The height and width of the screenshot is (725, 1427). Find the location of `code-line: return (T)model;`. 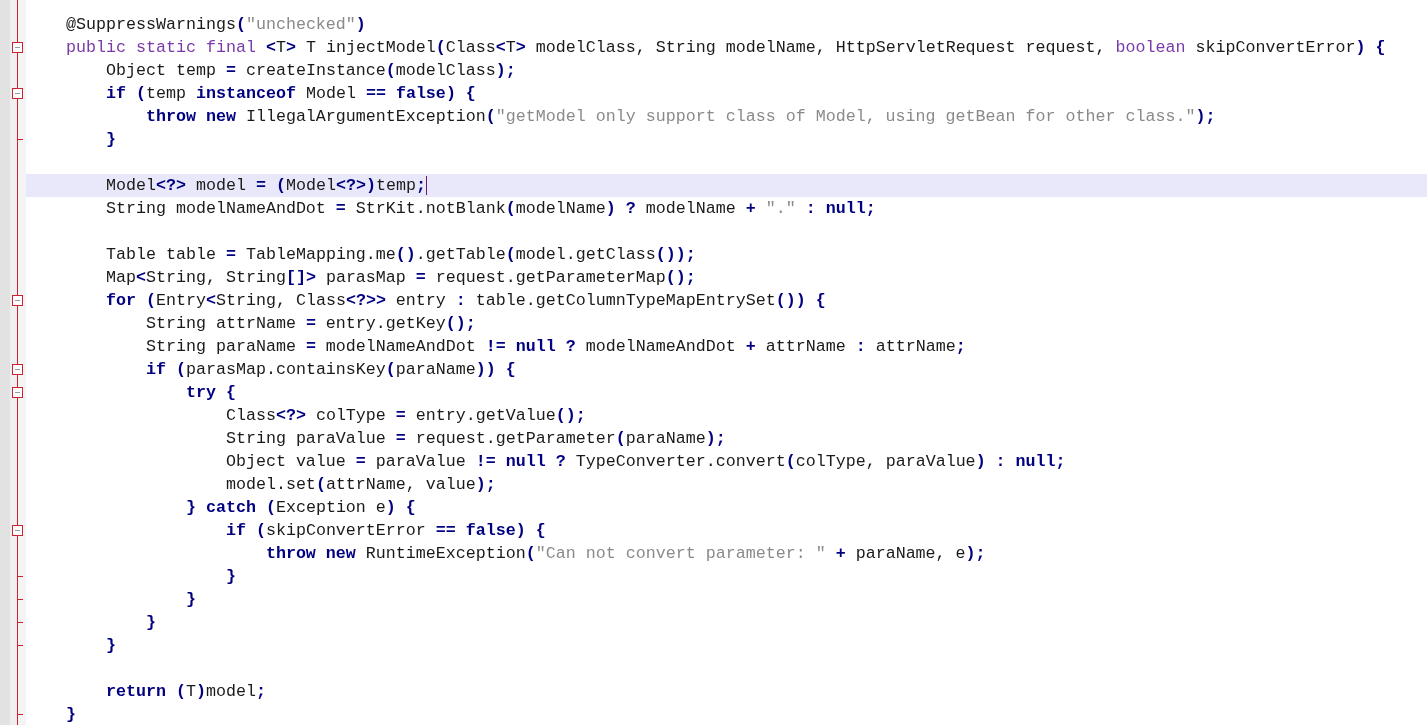

code-line: return (T)model; is located at coordinates (185, 692).